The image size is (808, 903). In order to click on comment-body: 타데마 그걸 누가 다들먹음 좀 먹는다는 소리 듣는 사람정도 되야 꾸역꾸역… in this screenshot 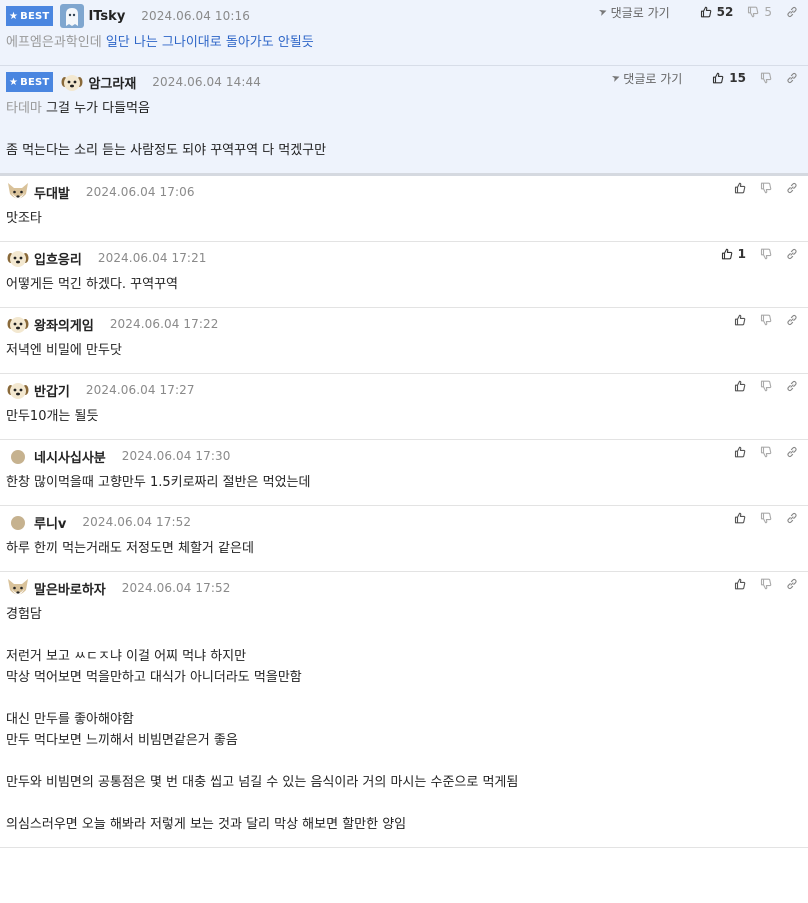, I will do `click(404, 135)`.